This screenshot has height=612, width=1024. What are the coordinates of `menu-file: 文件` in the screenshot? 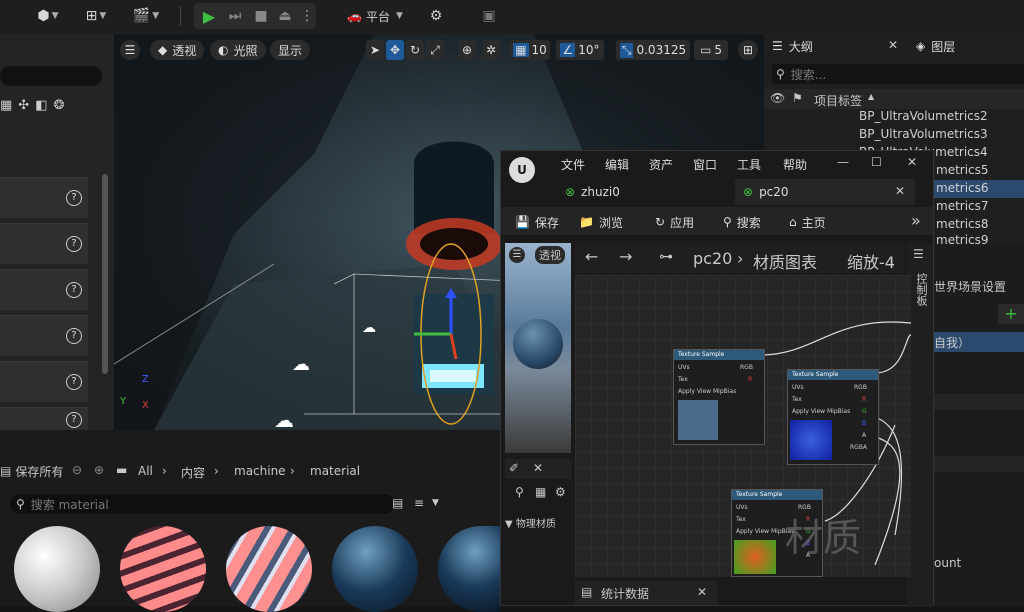 It's located at (573, 164).